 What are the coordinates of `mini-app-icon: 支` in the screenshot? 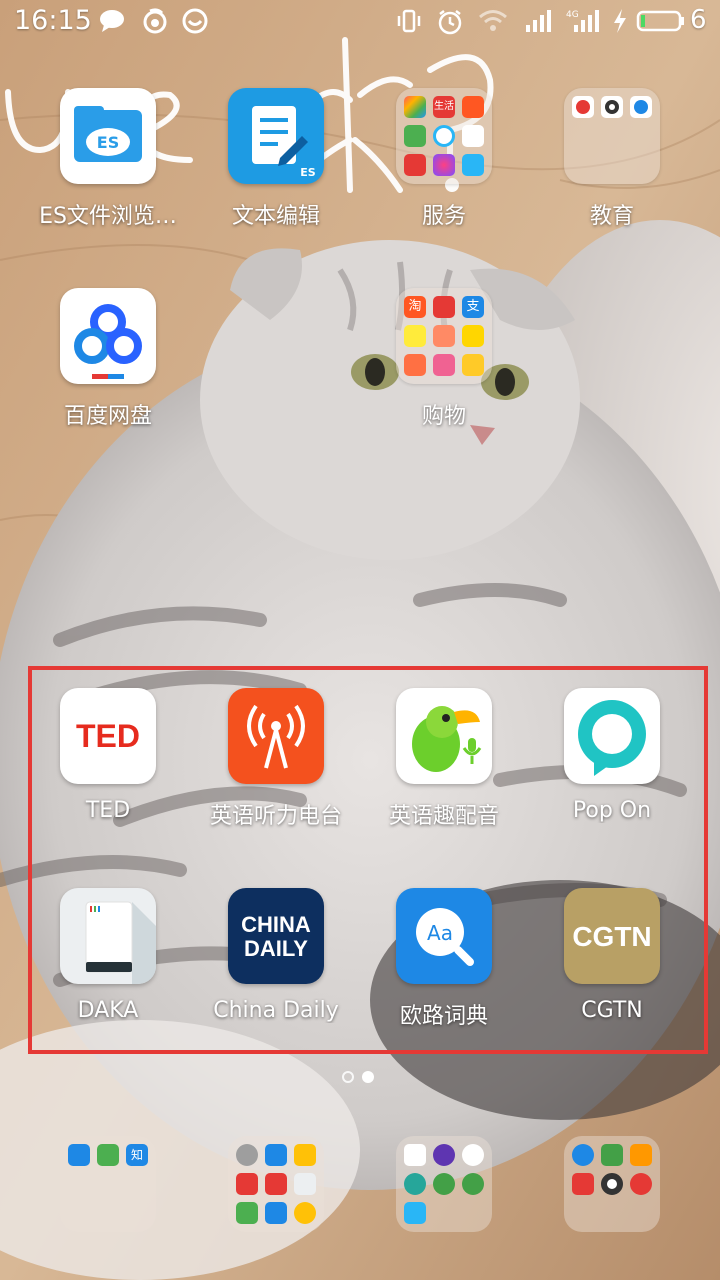 It's located at (473, 307).